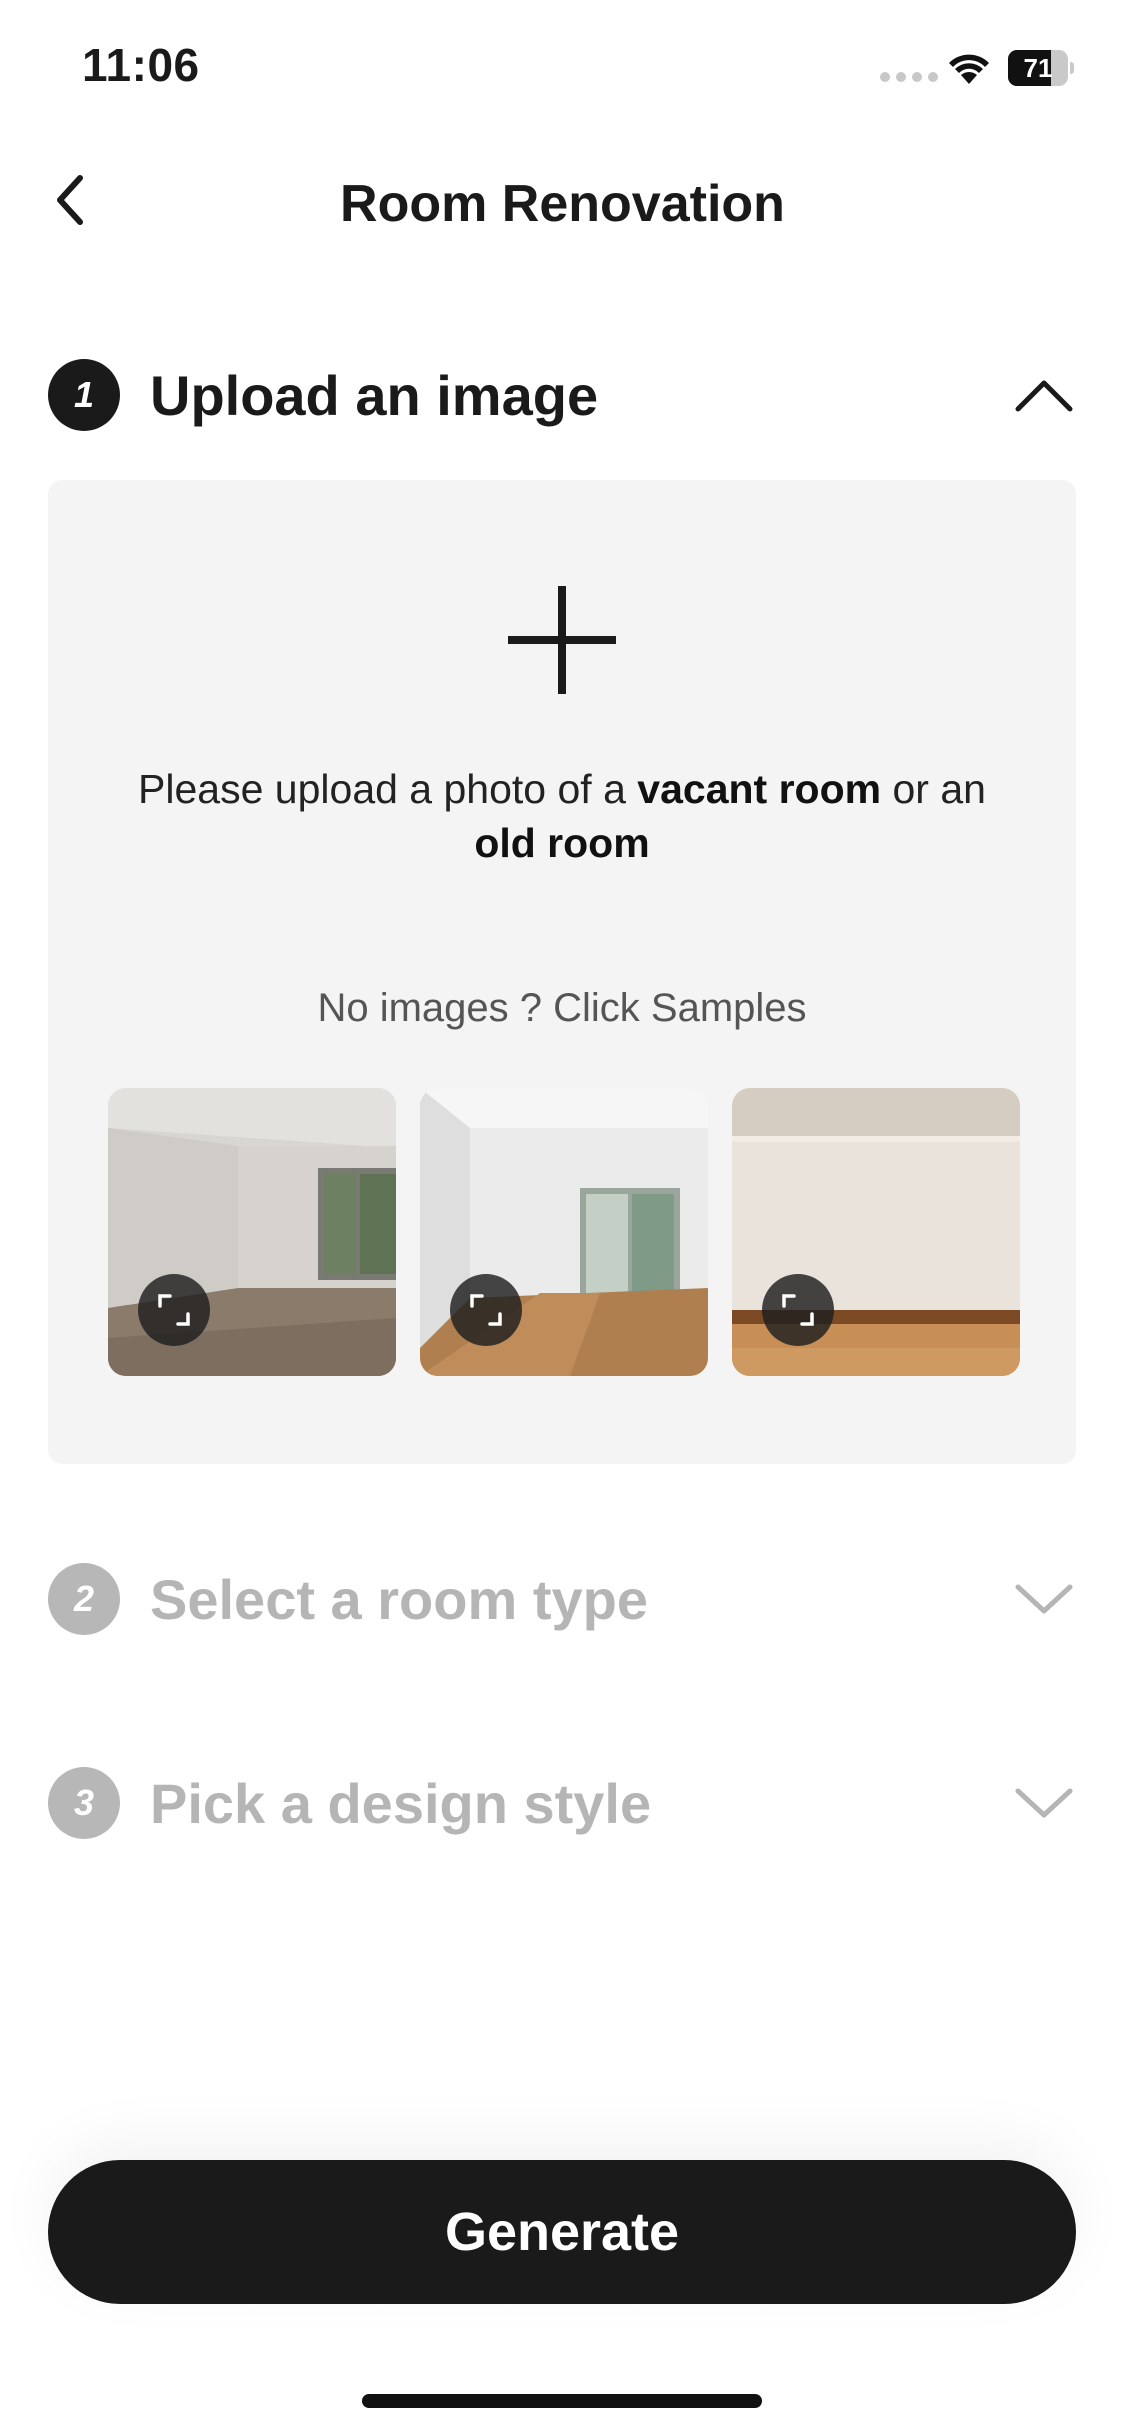 This screenshot has width=1125, height=2436. I want to click on battery-icon: 71, so click(1041, 68).